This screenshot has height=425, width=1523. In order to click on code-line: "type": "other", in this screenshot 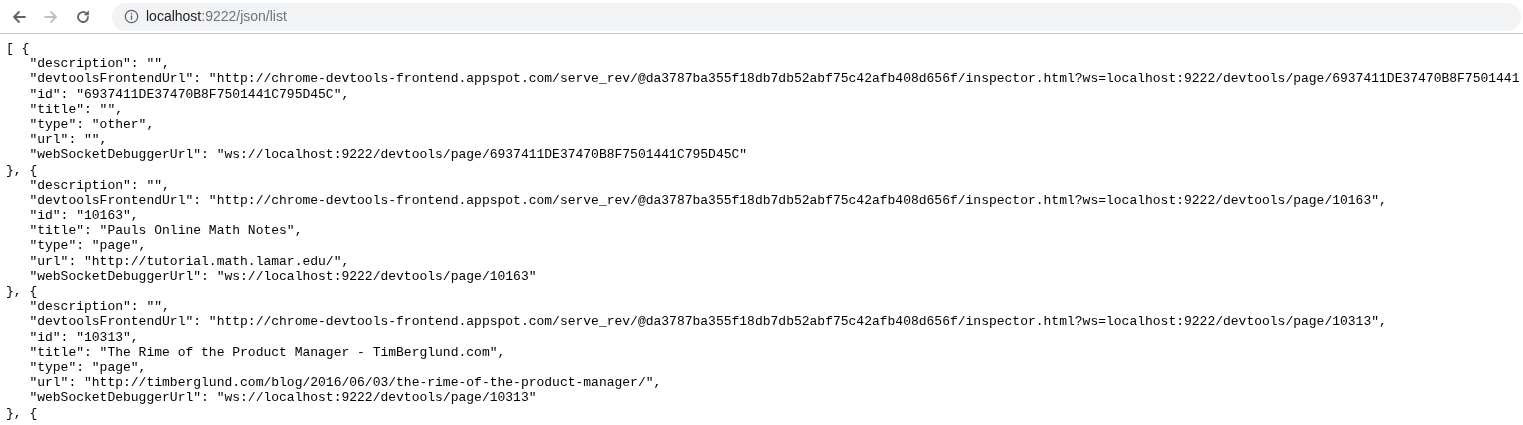, I will do `click(91, 124)`.